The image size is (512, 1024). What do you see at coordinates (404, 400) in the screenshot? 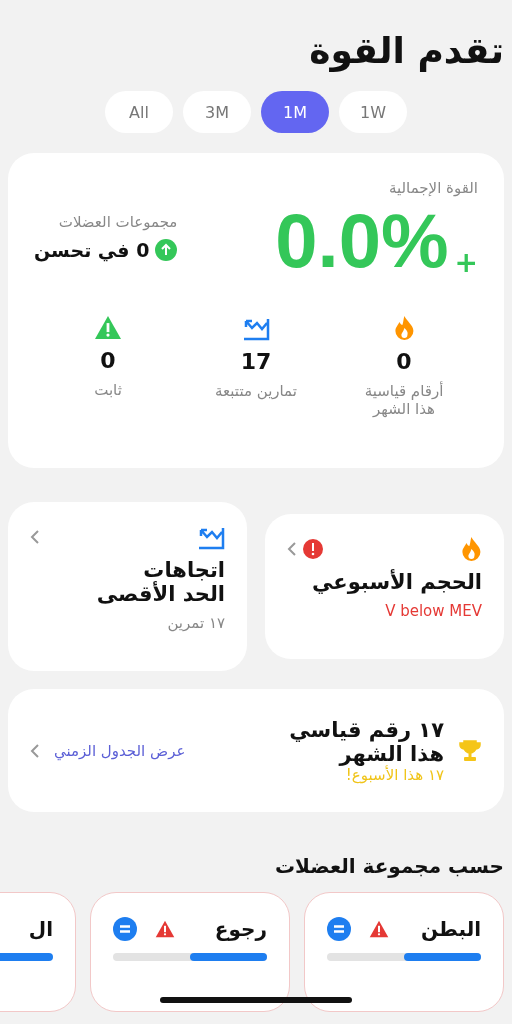
I see `stat-label: أرقام قياسية هذا الشهر` at bounding box center [404, 400].